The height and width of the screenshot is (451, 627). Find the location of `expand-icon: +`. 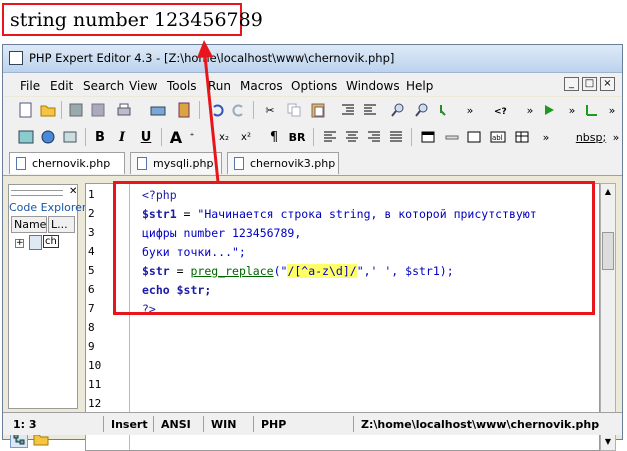

expand-icon: + is located at coordinates (19, 243).